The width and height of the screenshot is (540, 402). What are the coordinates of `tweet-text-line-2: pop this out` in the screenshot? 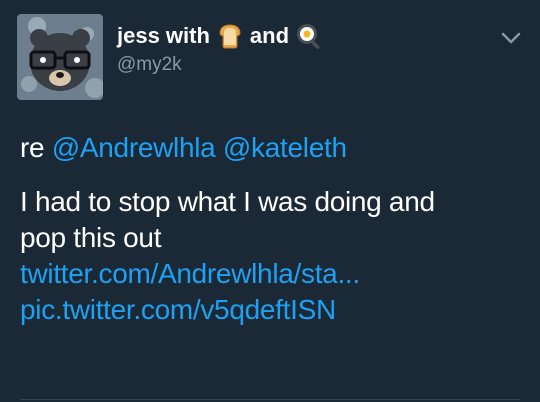 It's located at (91, 237).